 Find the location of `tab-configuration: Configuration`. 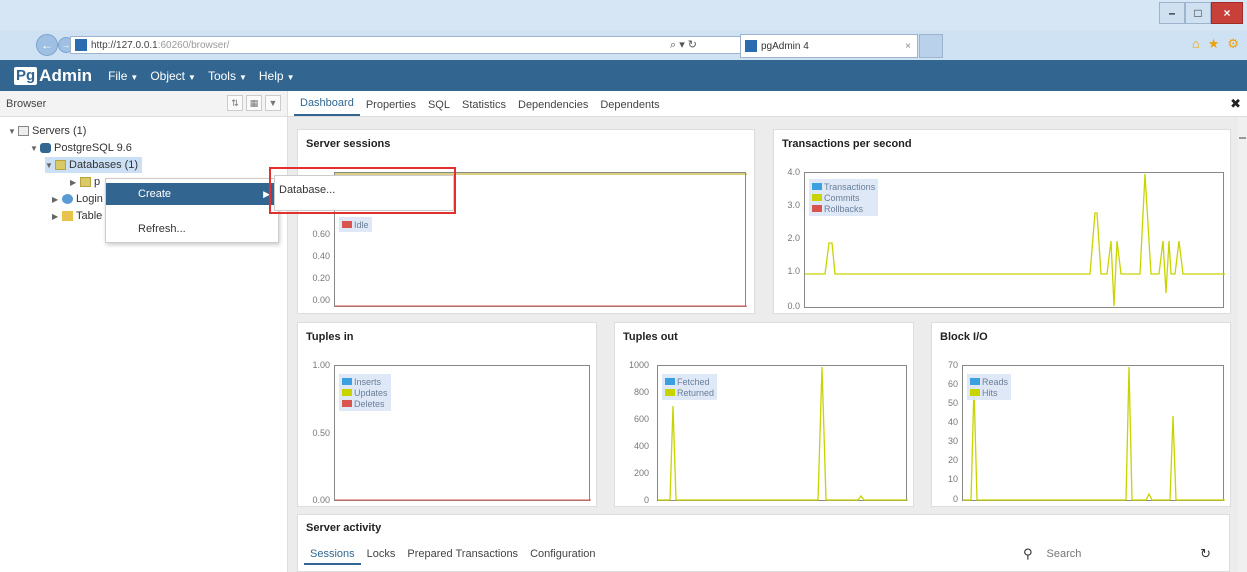

tab-configuration: Configuration is located at coordinates (562, 556).